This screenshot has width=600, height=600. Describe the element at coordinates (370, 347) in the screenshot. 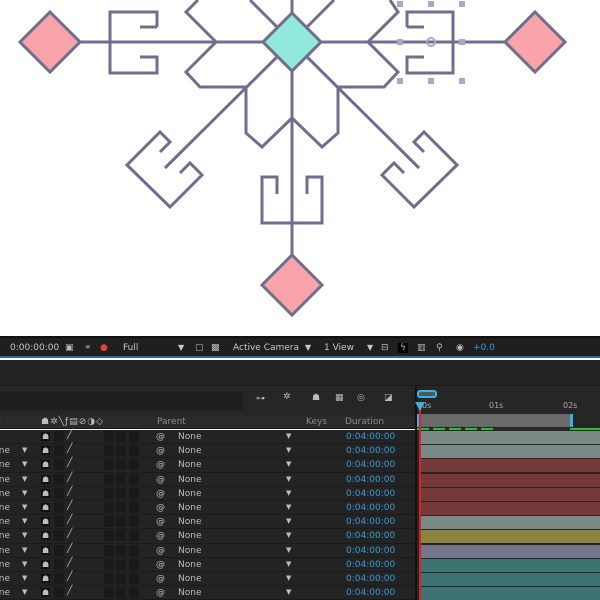

I see `views-dropdown-icon: ▼` at that location.